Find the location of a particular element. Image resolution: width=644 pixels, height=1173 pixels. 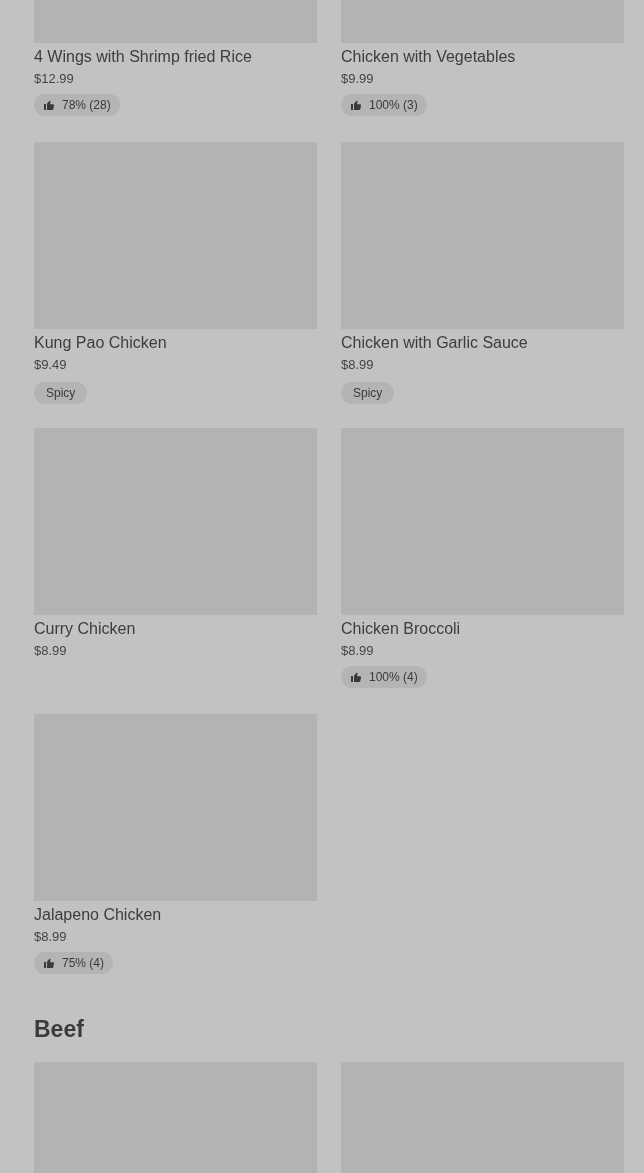

dish-name: Chicken with Vegetables is located at coordinates (482, 57).